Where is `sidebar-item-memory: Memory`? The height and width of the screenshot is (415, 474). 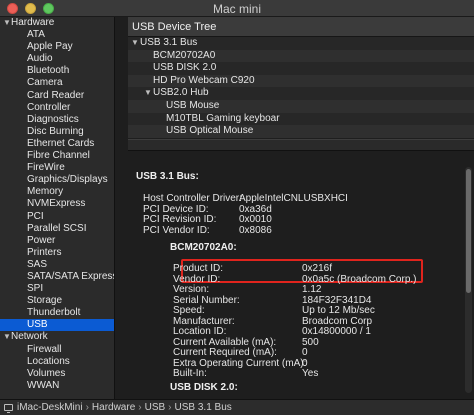 sidebar-item-memory: Memory is located at coordinates (57, 192).